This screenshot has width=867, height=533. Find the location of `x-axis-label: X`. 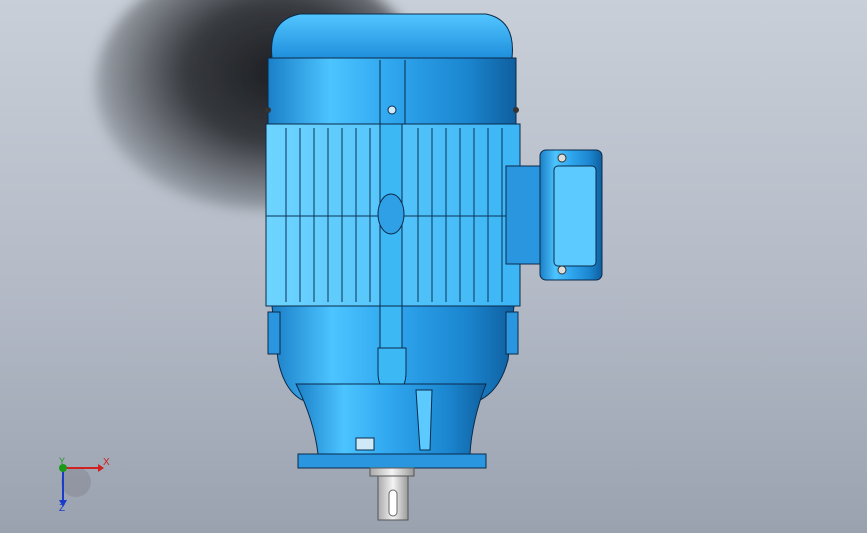

x-axis-label: X is located at coordinates (106, 462).